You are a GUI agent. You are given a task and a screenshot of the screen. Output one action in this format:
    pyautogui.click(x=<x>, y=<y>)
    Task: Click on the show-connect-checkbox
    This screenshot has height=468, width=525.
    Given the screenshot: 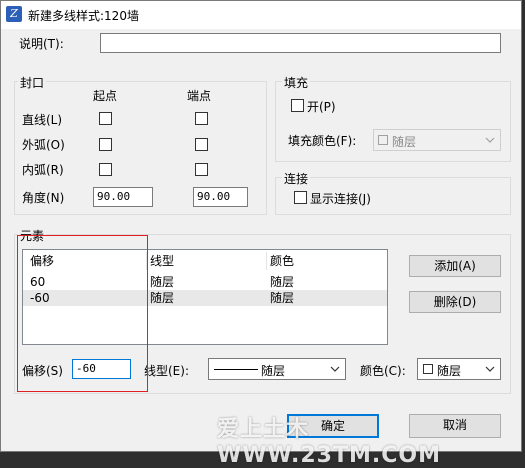 What is the action you would take?
    pyautogui.click(x=300, y=197)
    